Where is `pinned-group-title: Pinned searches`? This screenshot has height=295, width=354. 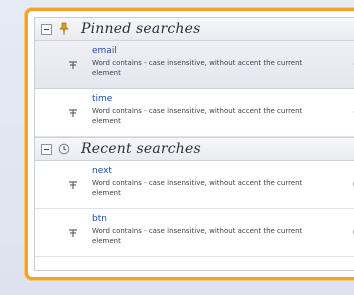 pinned-group-title: Pinned searches is located at coordinates (141, 29).